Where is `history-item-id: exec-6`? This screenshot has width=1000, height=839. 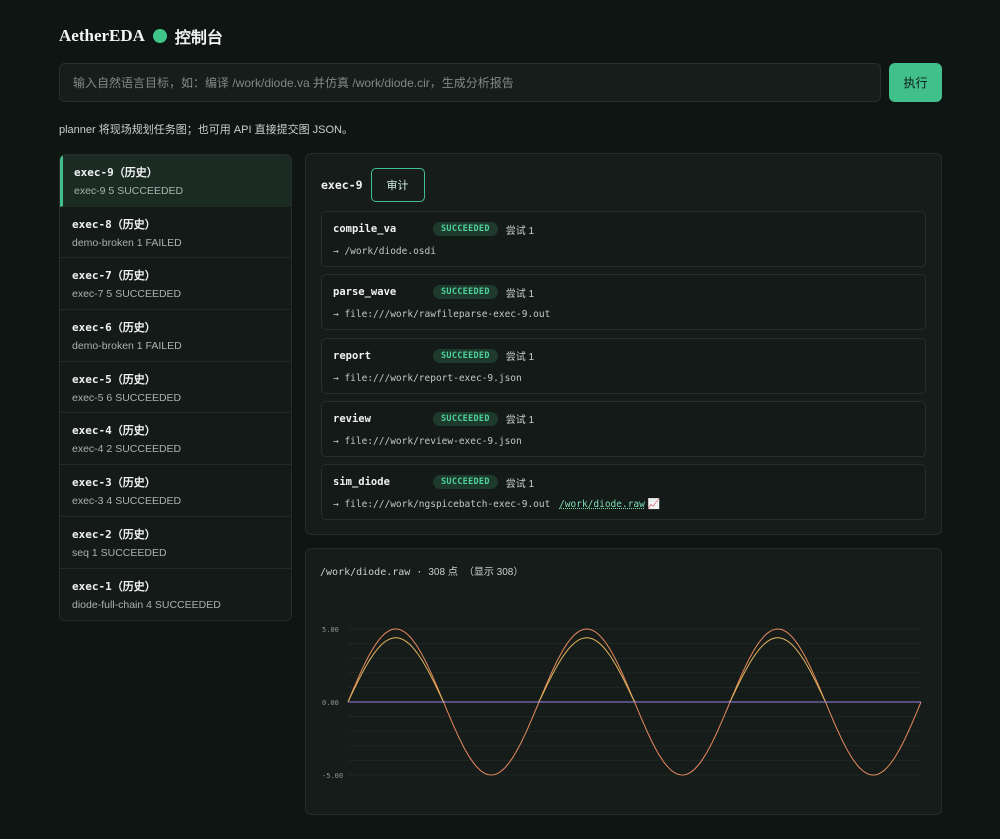 history-item-id: exec-6 is located at coordinates (92, 328).